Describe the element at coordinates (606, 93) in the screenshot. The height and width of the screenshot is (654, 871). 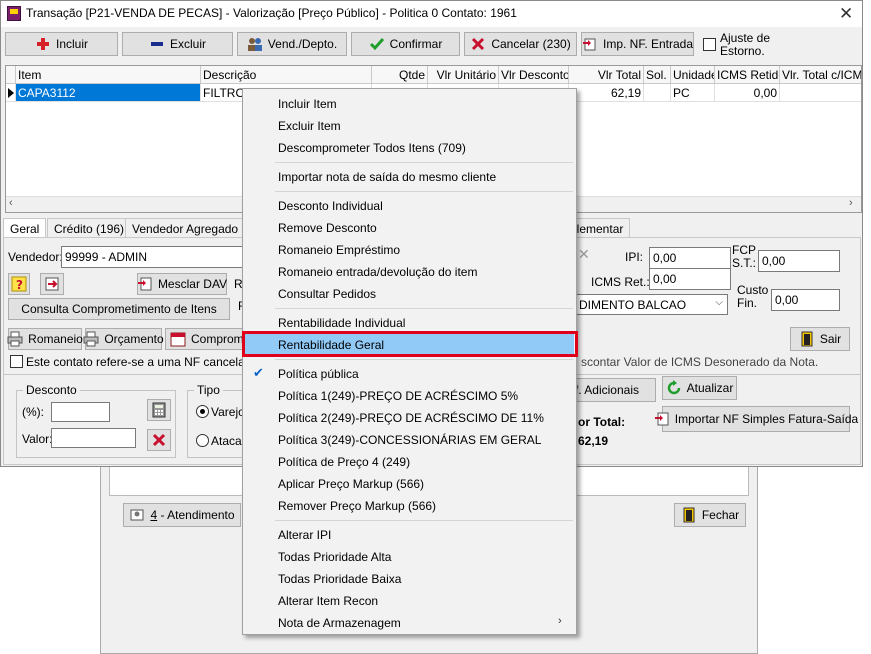
I see `cell-vlr-total: 62,19` at that location.